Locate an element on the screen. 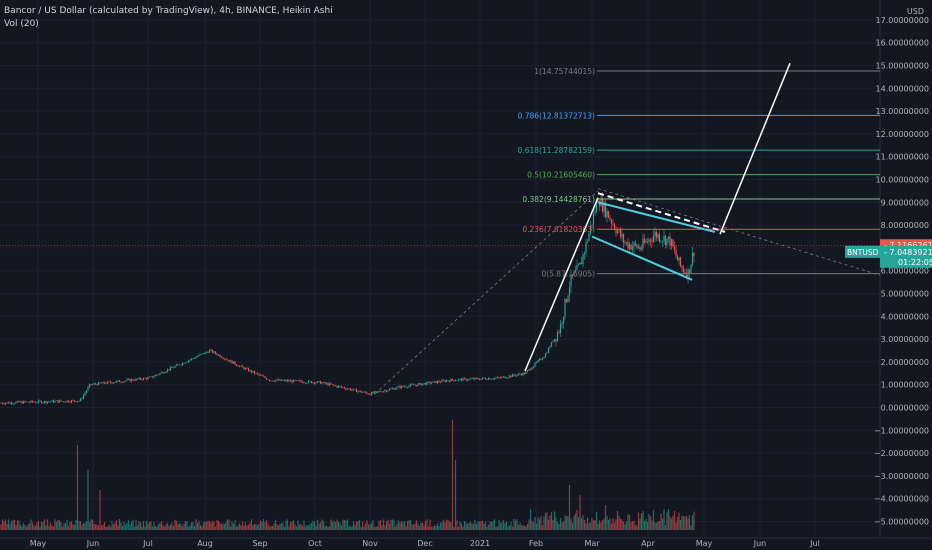  price-tick-label: 2.00000000 is located at coordinates (905, 362).